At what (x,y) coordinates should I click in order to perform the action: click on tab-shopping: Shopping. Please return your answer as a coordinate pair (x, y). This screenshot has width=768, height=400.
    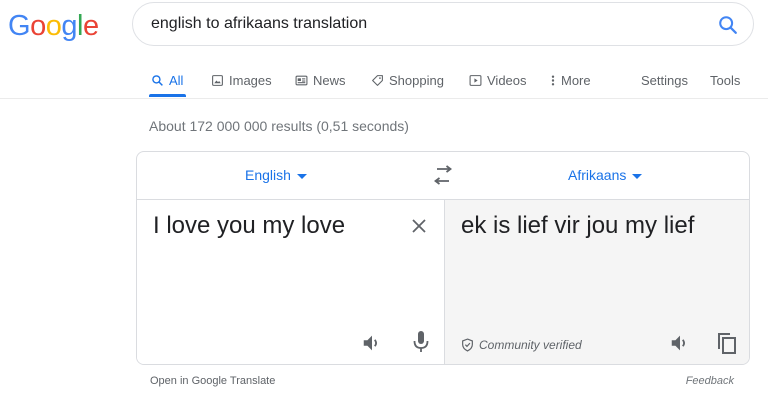
    Looking at the image, I should click on (407, 80).